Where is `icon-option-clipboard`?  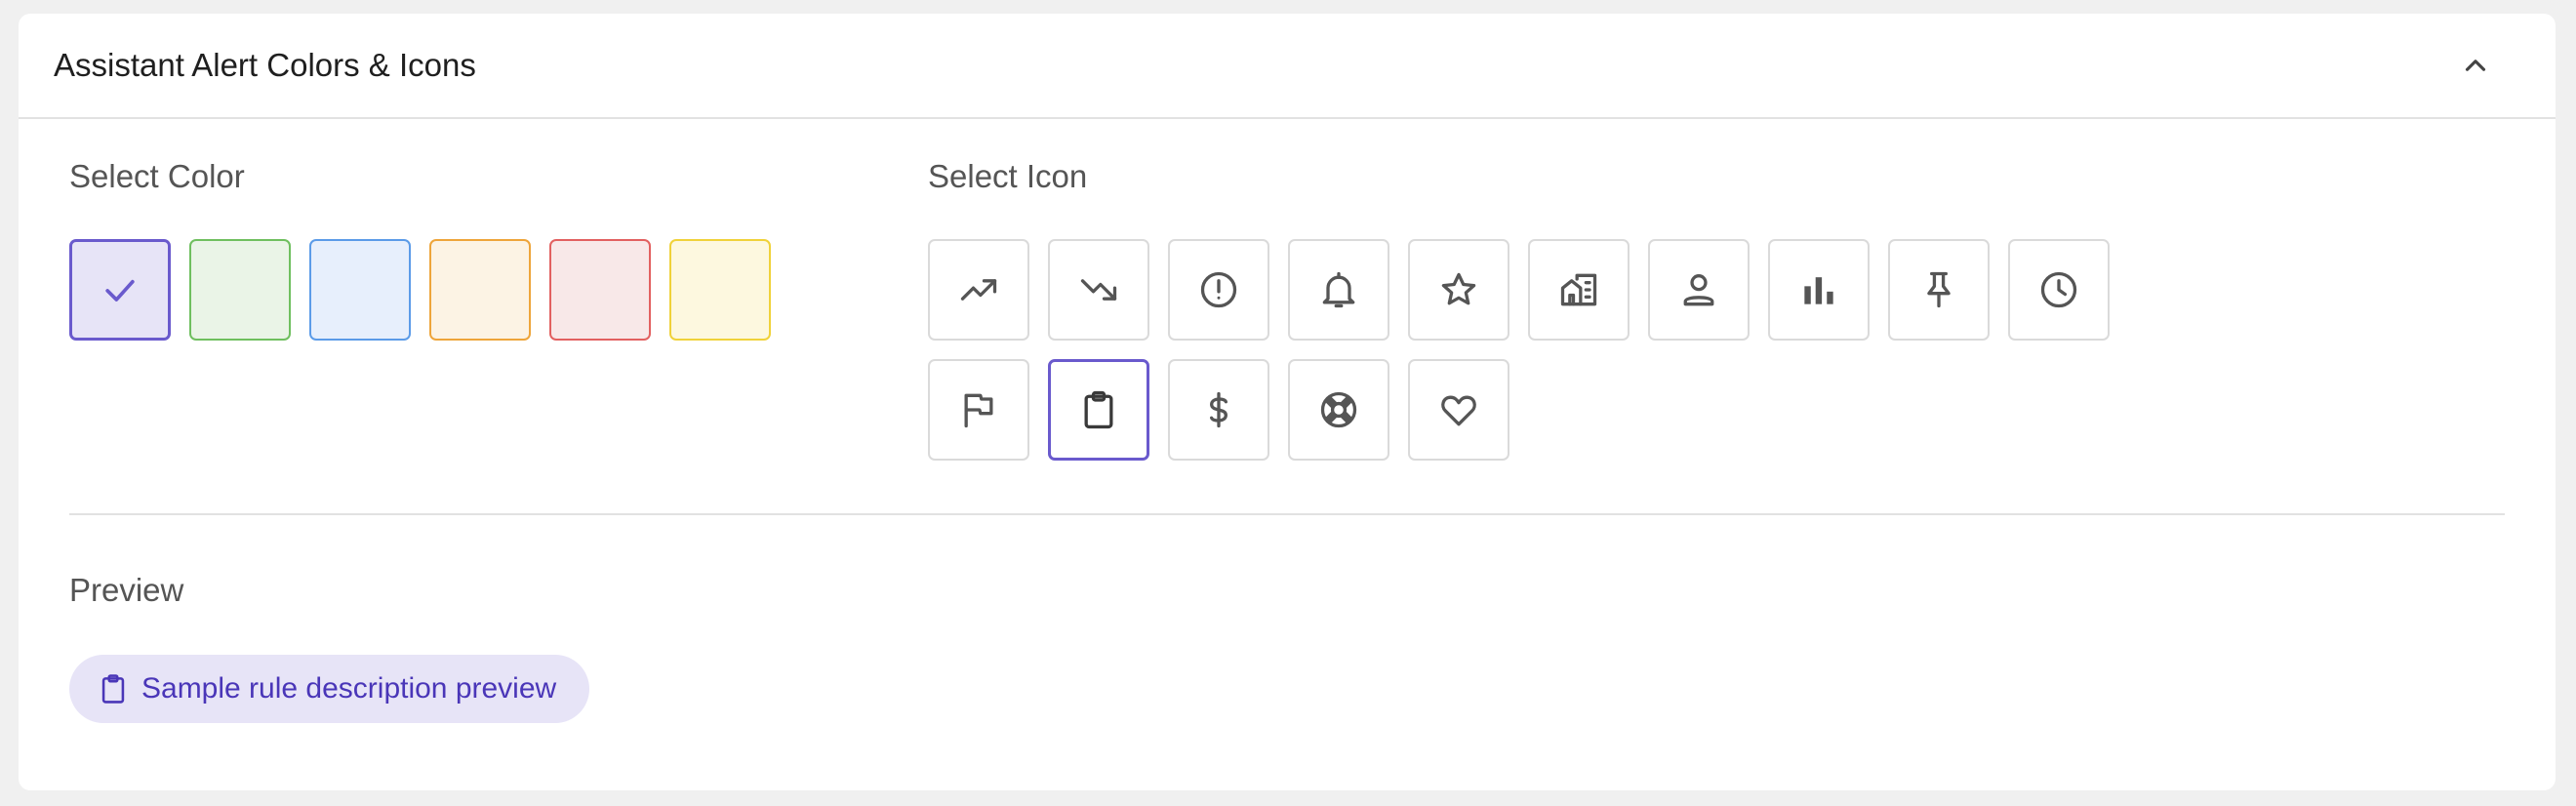
icon-option-clipboard is located at coordinates (1098, 410).